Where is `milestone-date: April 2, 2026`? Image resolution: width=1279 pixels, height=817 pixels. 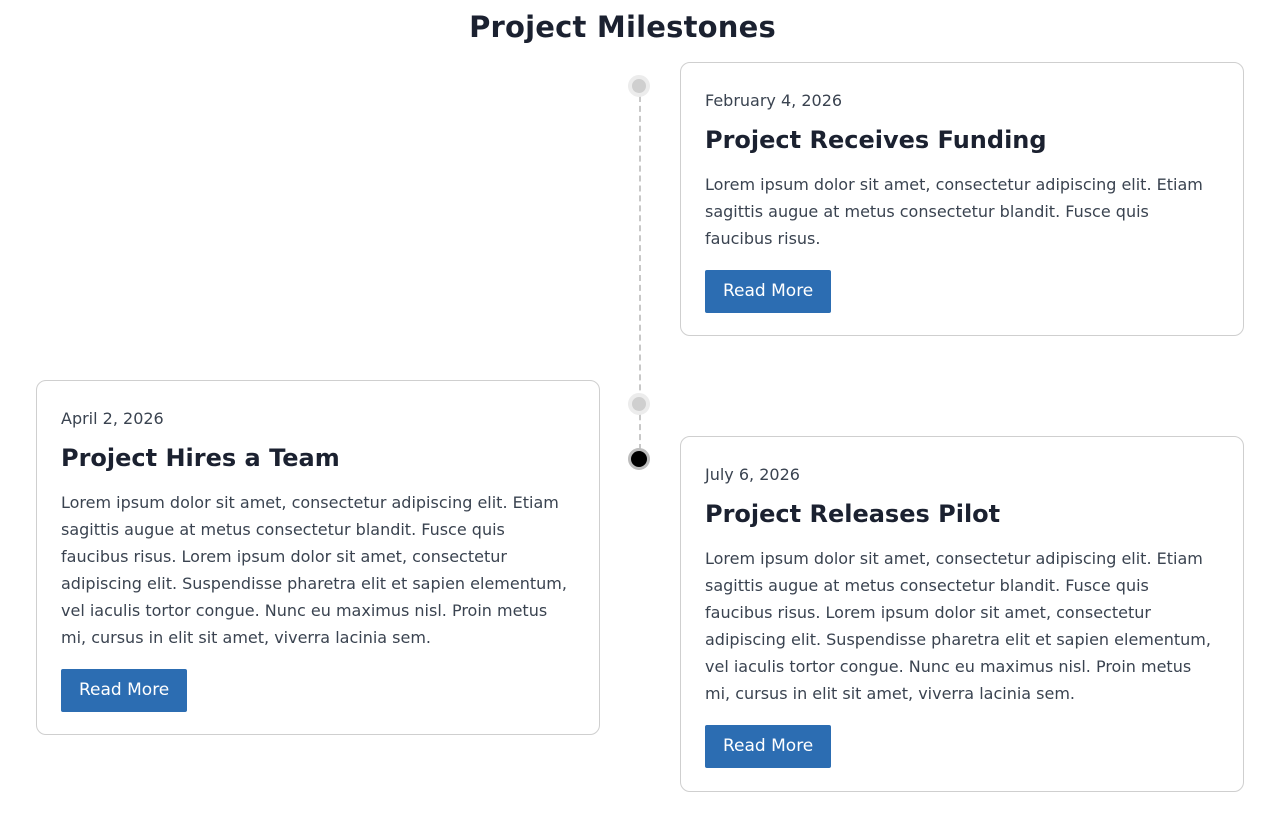
milestone-date: April 2, 2026 is located at coordinates (112, 418).